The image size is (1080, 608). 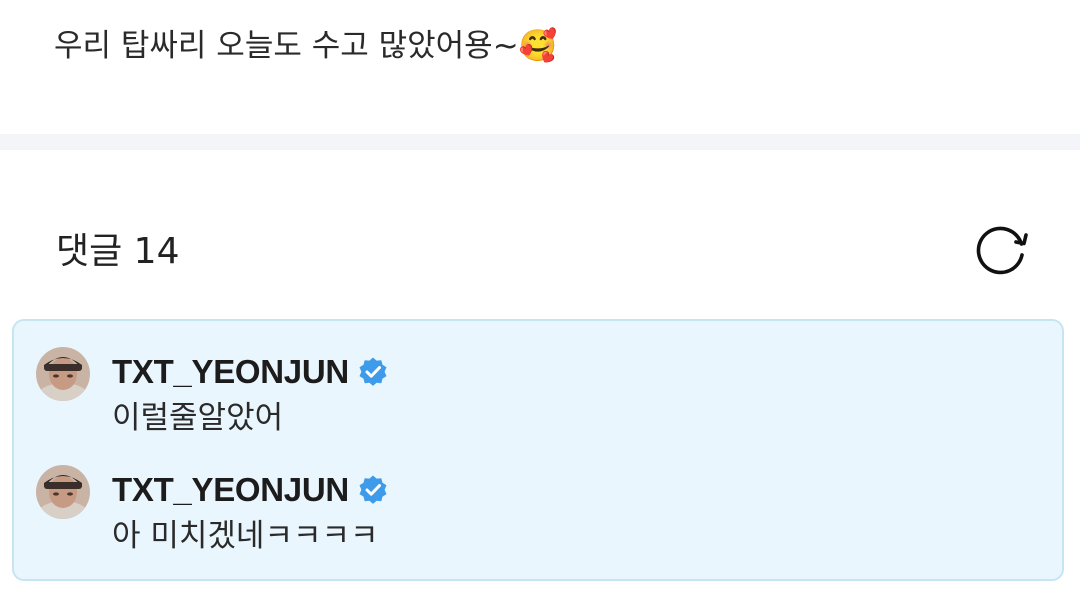 I want to click on refresh-button, so click(x=1002, y=251).